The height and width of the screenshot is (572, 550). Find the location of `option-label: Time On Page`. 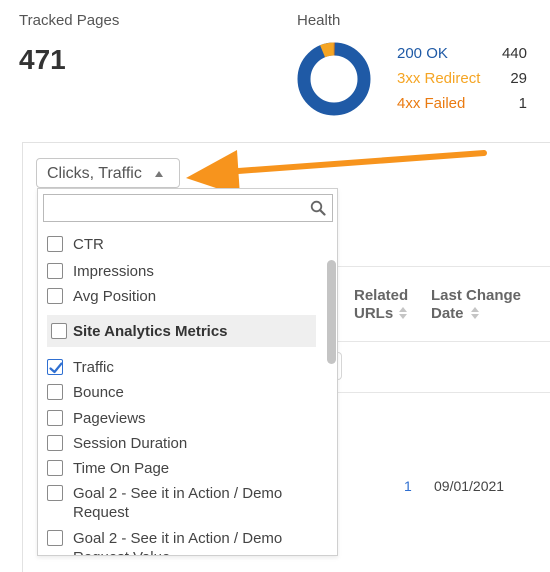

option-label: Time On Page is located at coordinates (121, 468).